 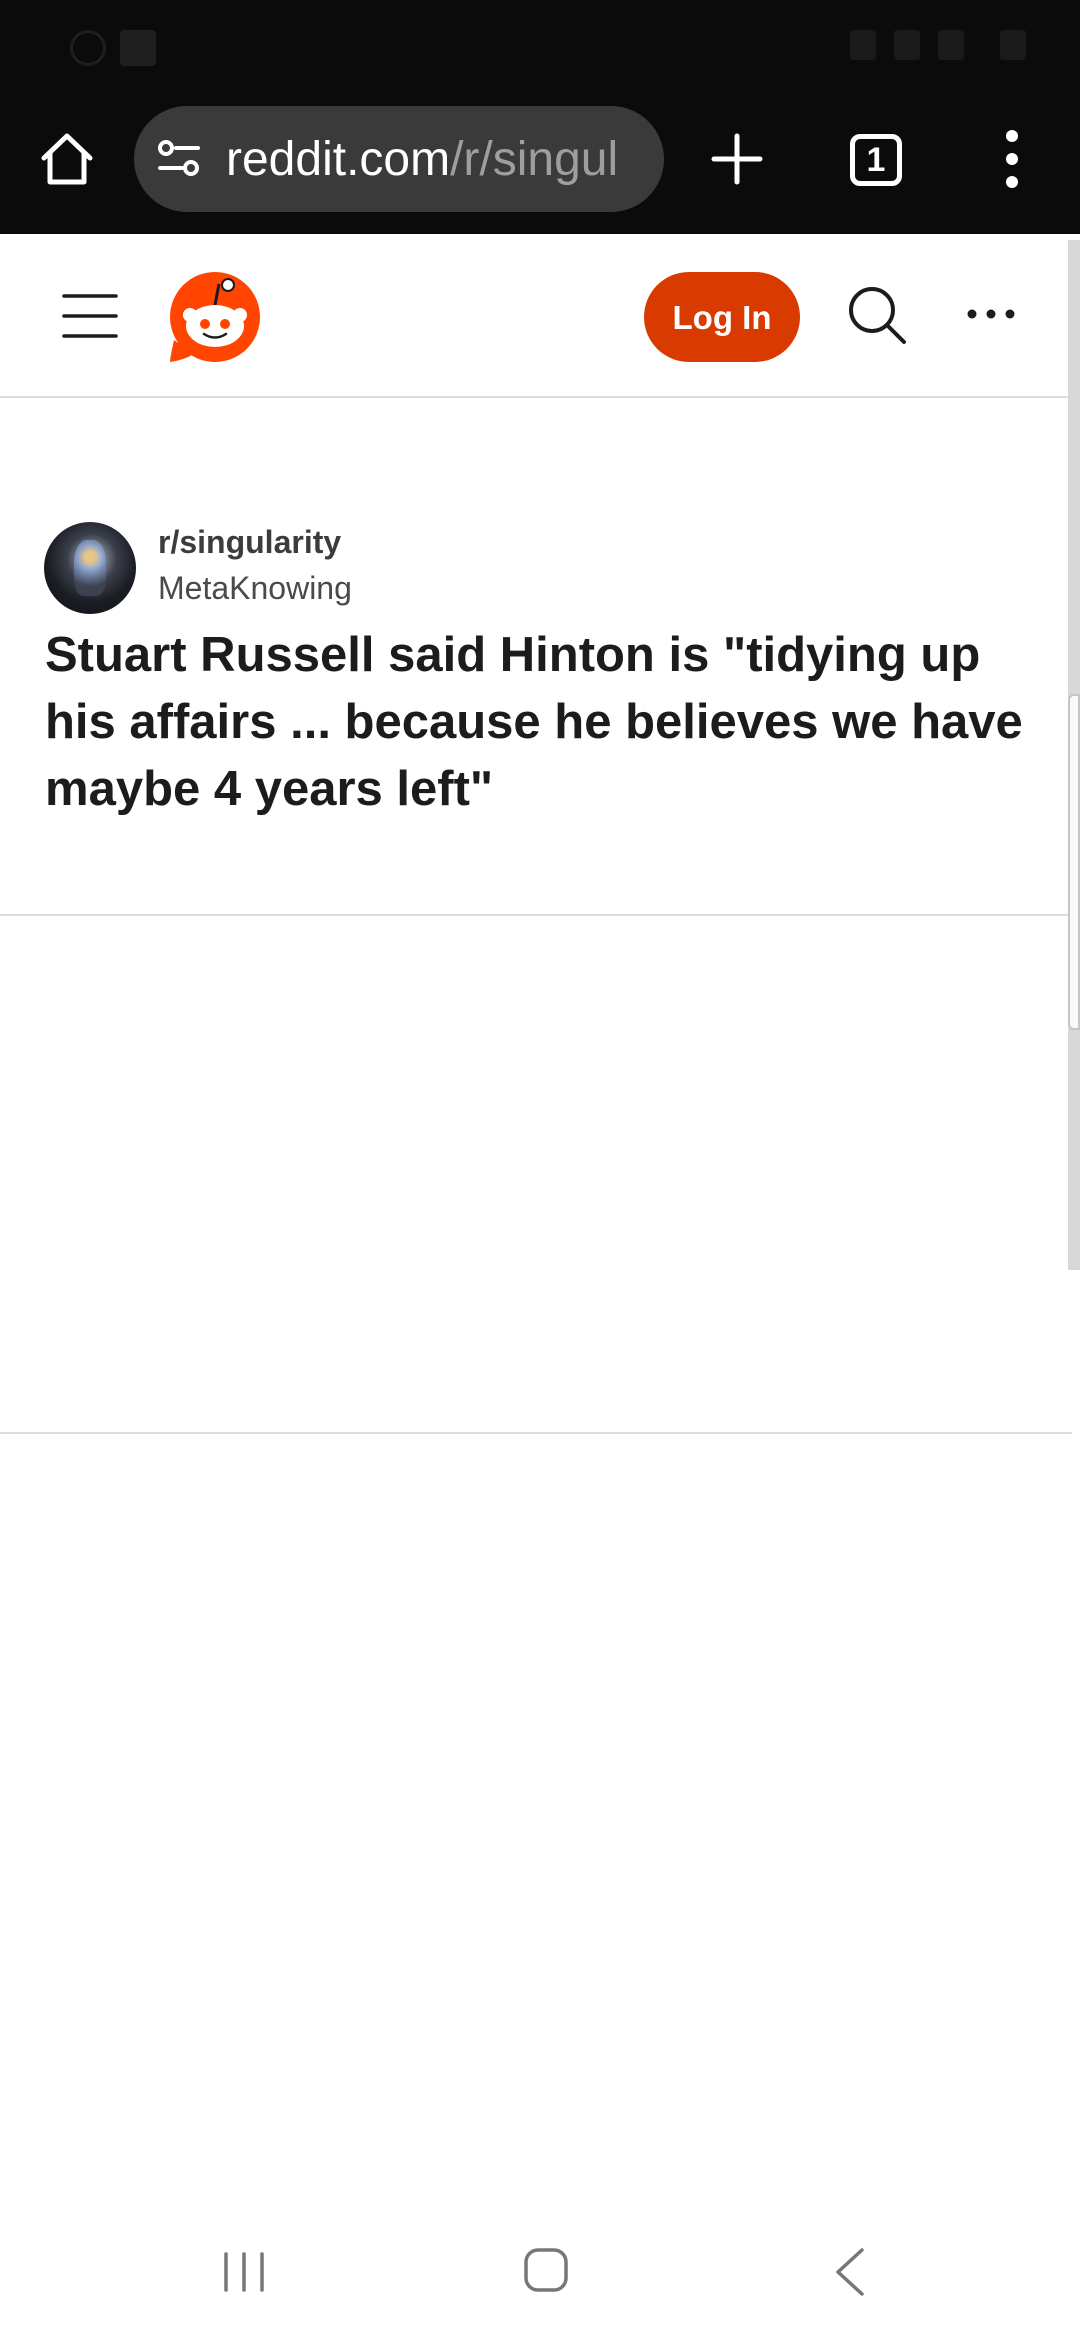 What do you see at coordinates (991, 314) in the screenshot?
I see `ellipsis-icon` at bounding box center [991, 314].